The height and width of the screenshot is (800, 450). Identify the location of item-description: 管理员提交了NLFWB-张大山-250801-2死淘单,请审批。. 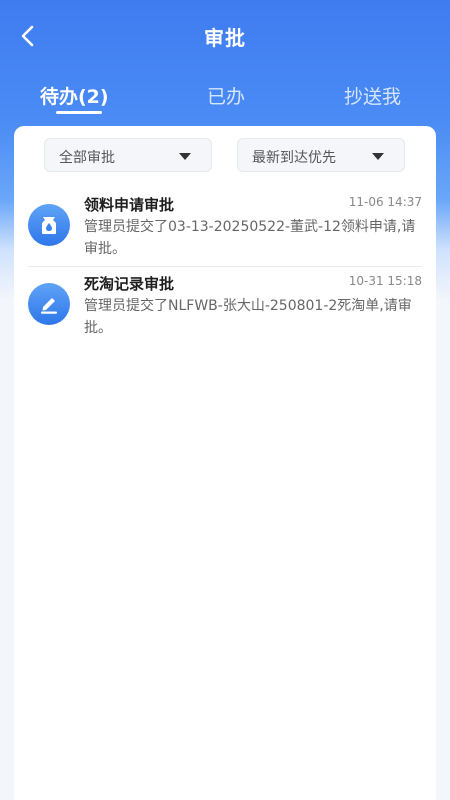
(248, 317).